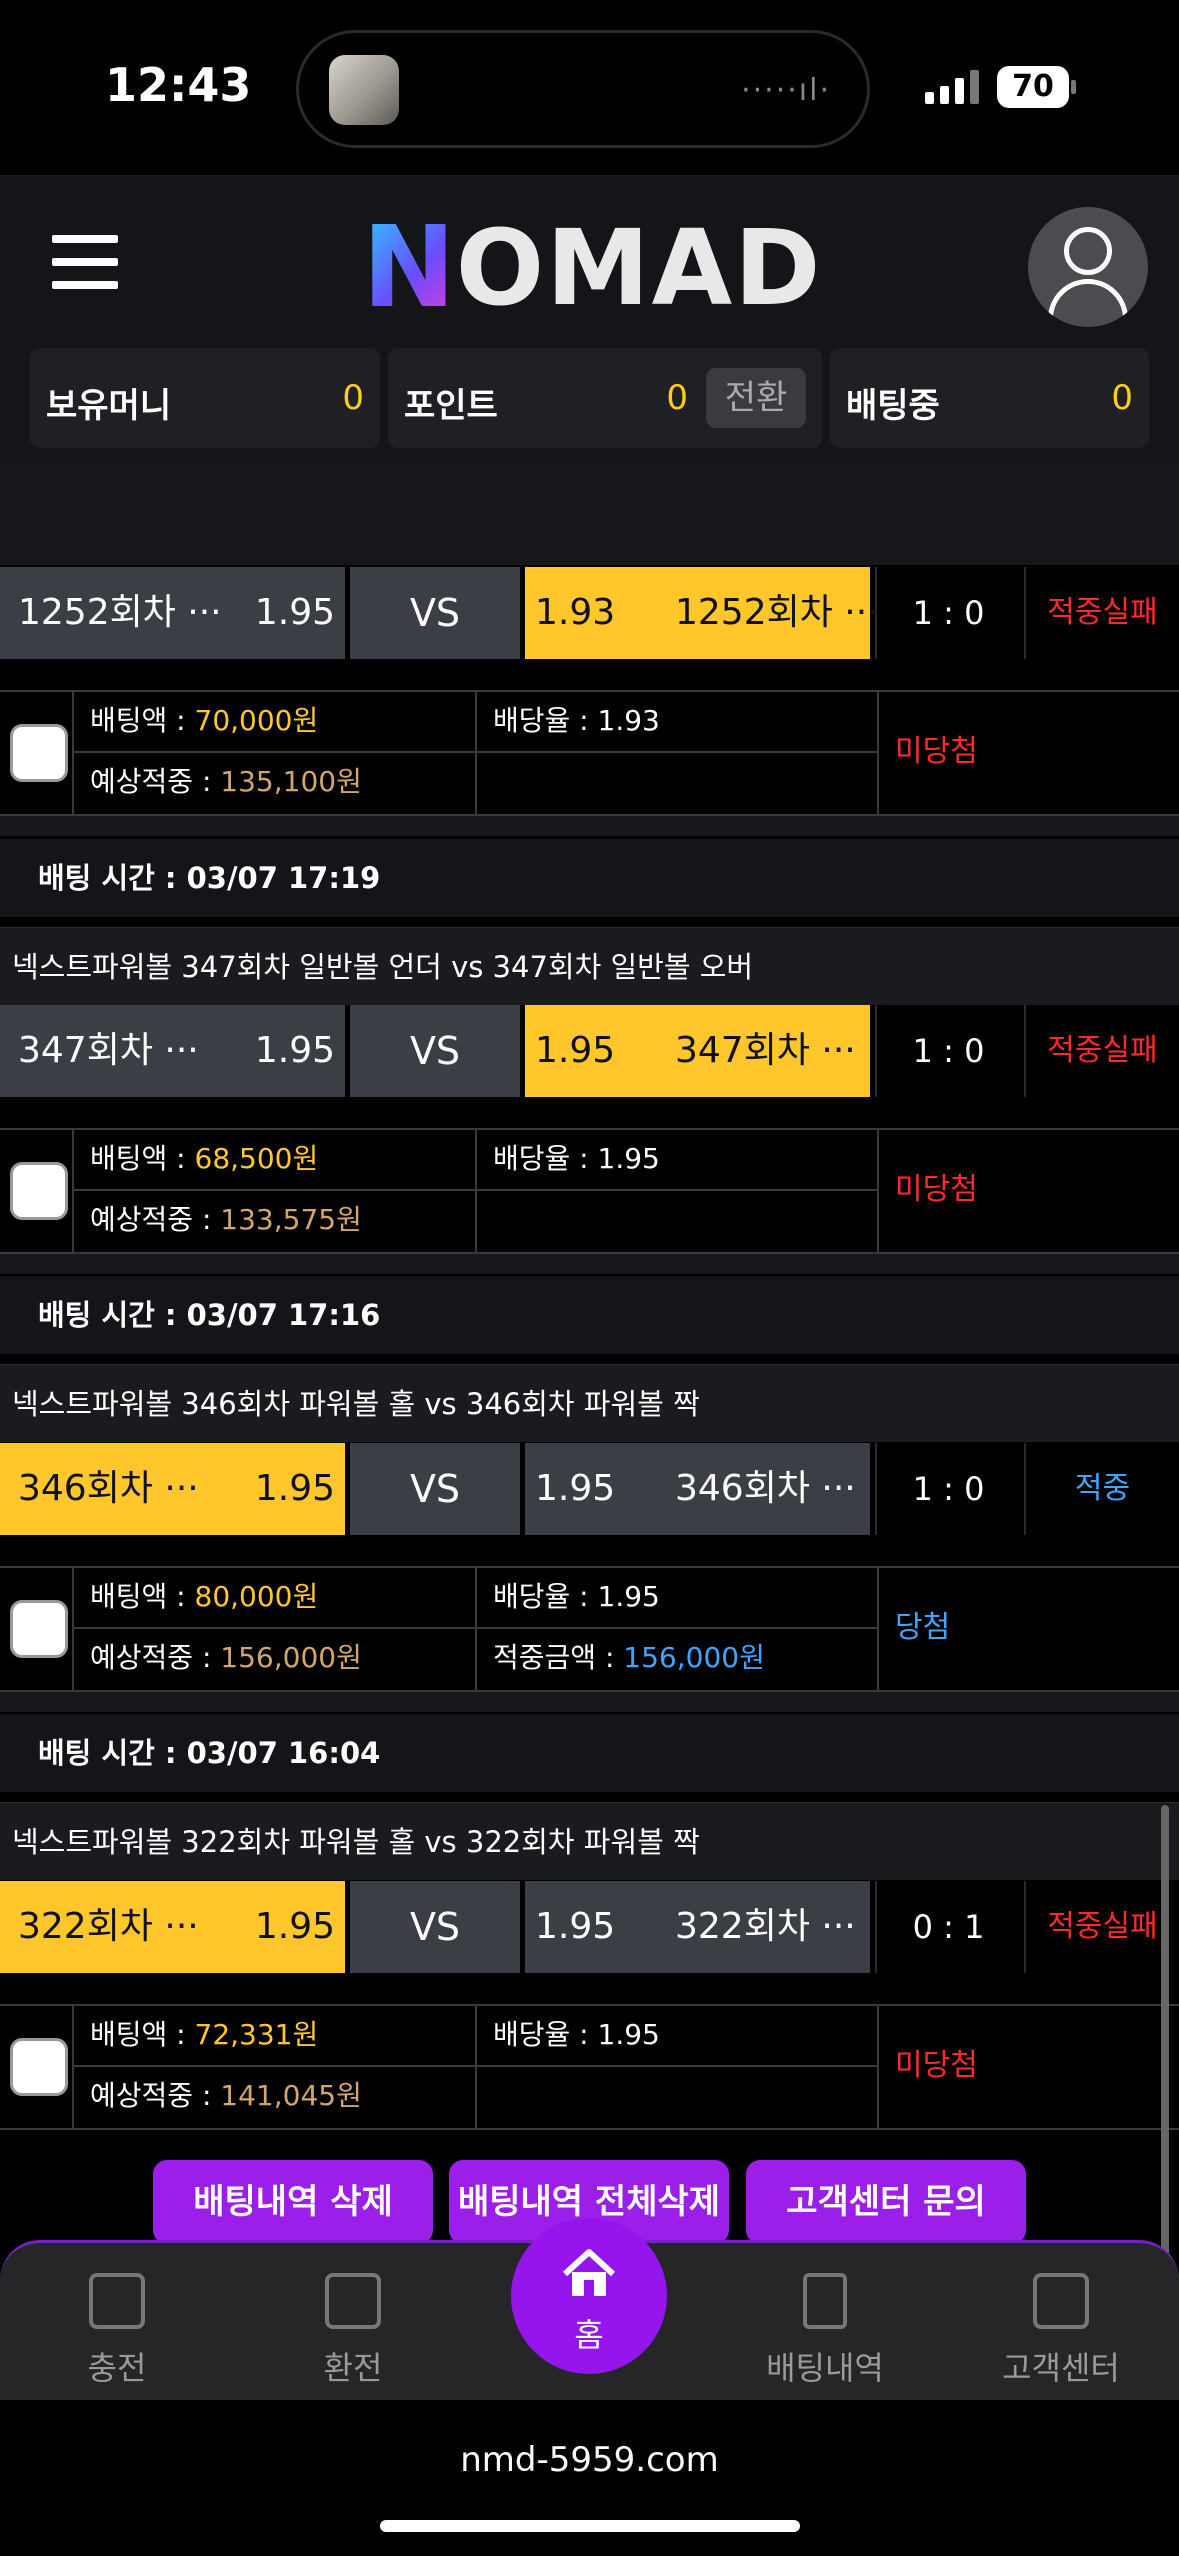 The image size is (1179, 2556). I want to click on nav-home-button: 홈, so click(589, 2296).